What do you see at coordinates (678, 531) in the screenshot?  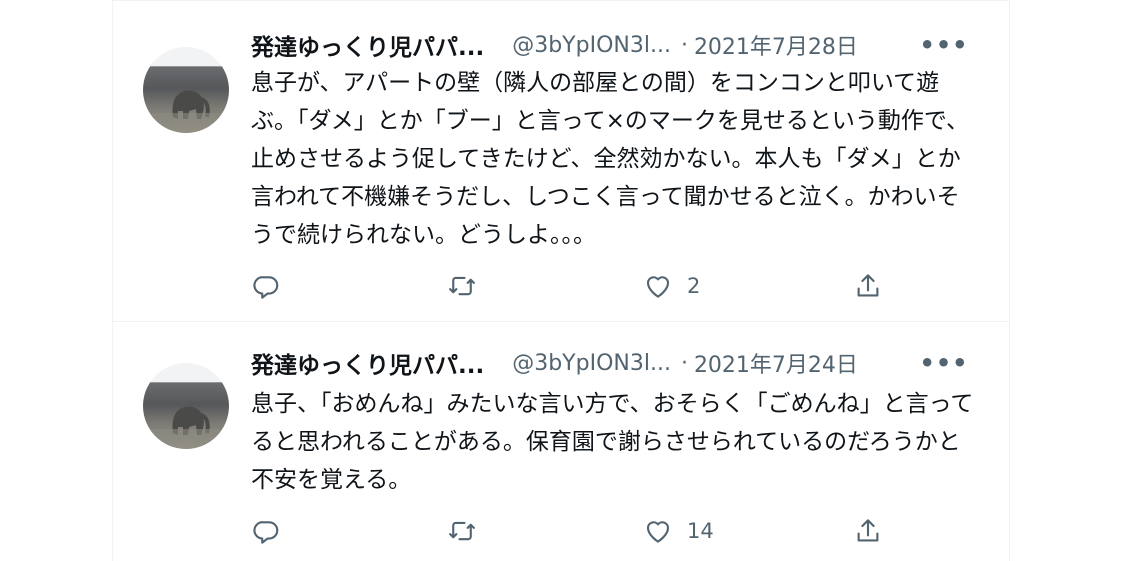 I see `like-button: 14` at bounding box center [678, 531].